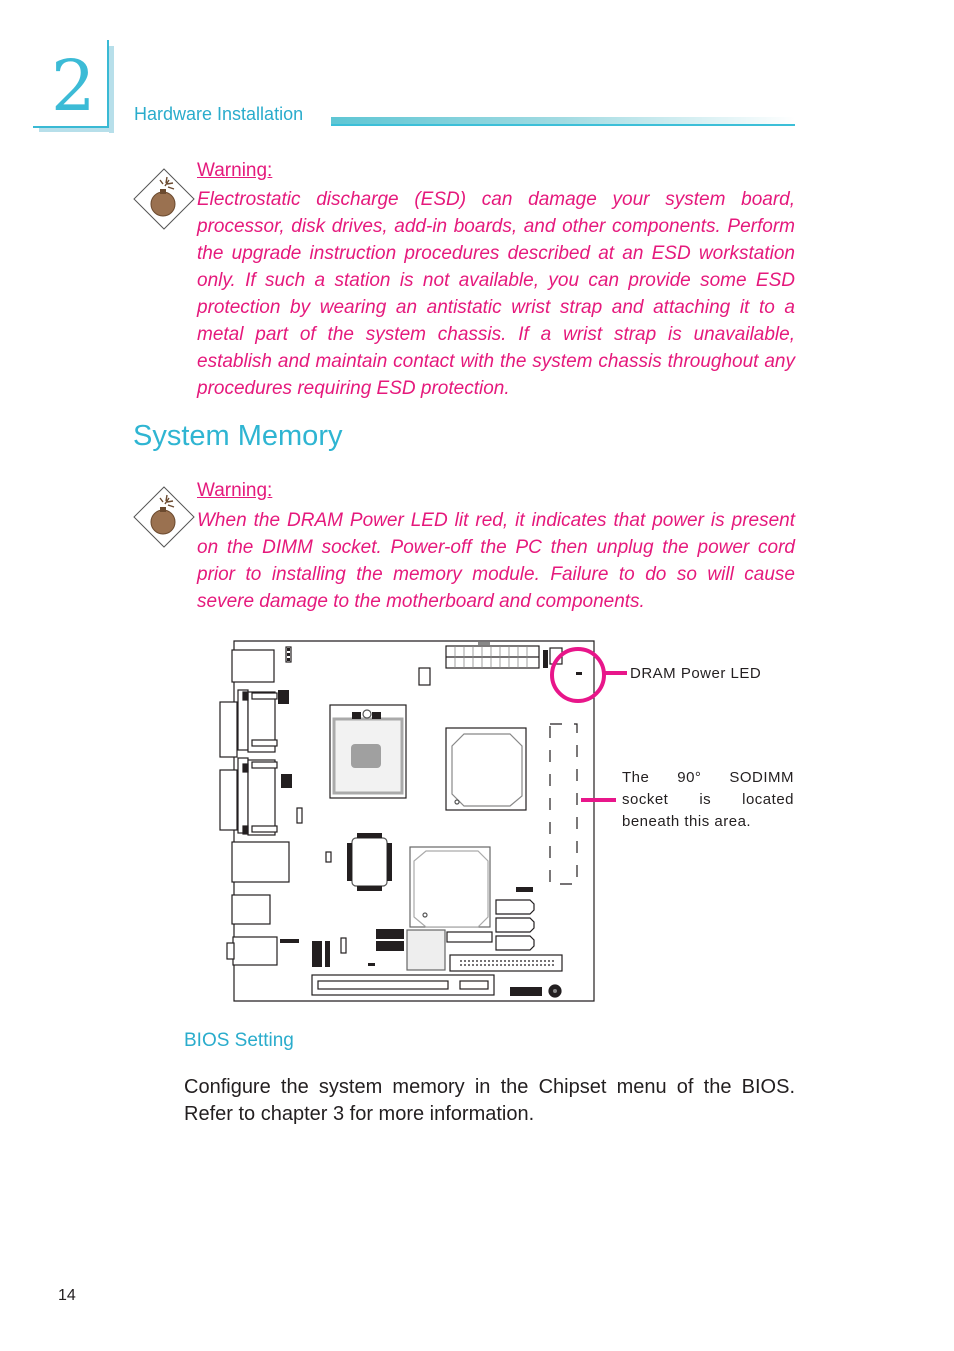  Describe the element at coordinates (219, 114) in the screenshot. I see `running-header-title: Hardware Installation` at that location.